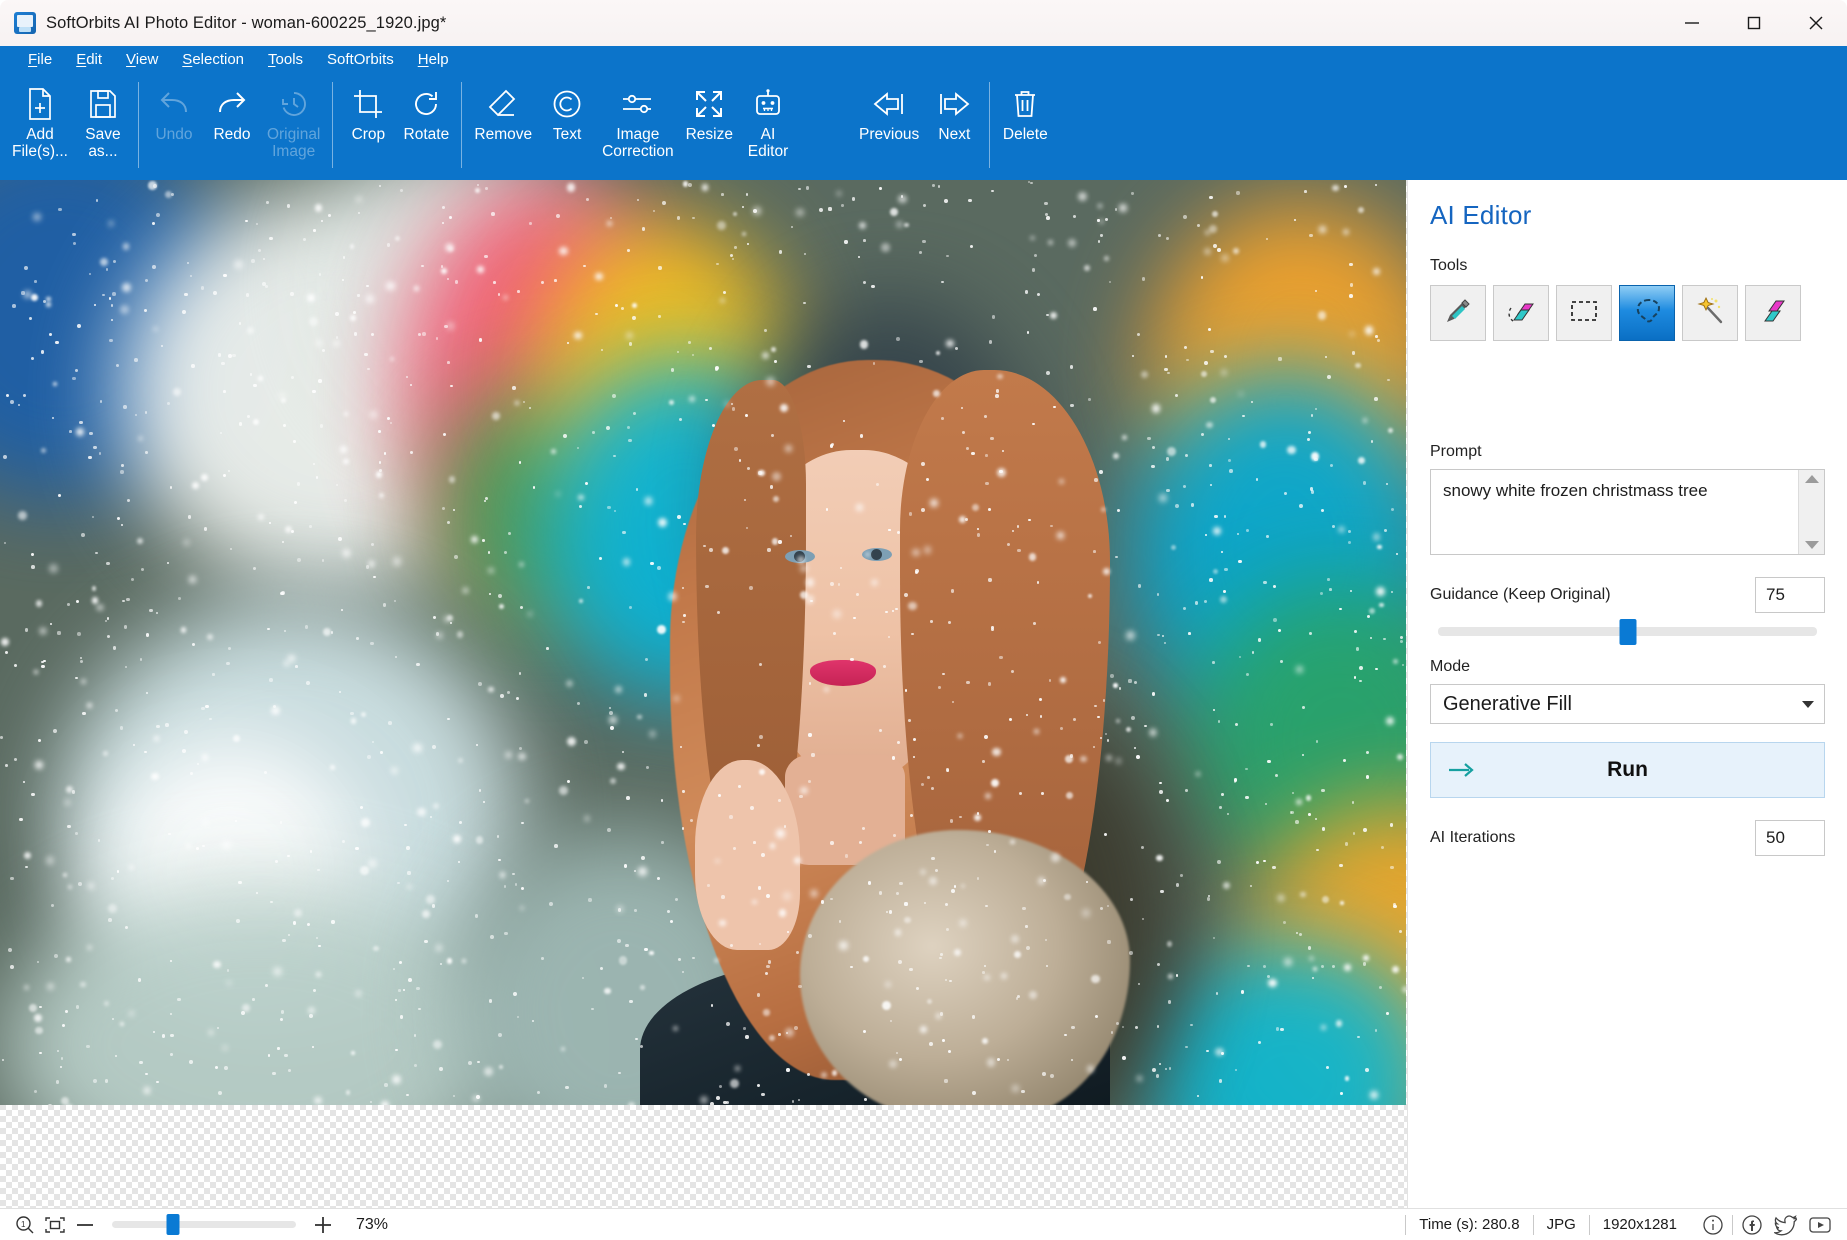 The width and height of the screenshot is (1847, 1240). I want to click on toolbar-undo-button: Undo, so click(174, 124).